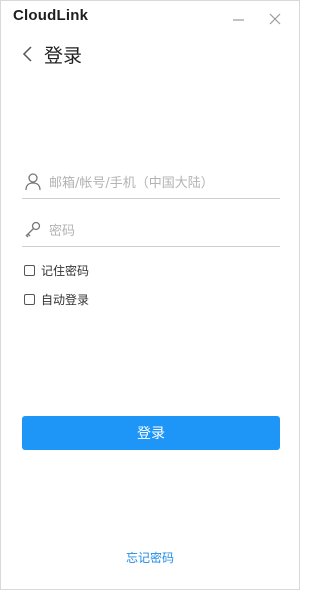  What do you see at coordinates (163, 231) in the screenshot?
I see `password-input` at bounding box center [163, 231].